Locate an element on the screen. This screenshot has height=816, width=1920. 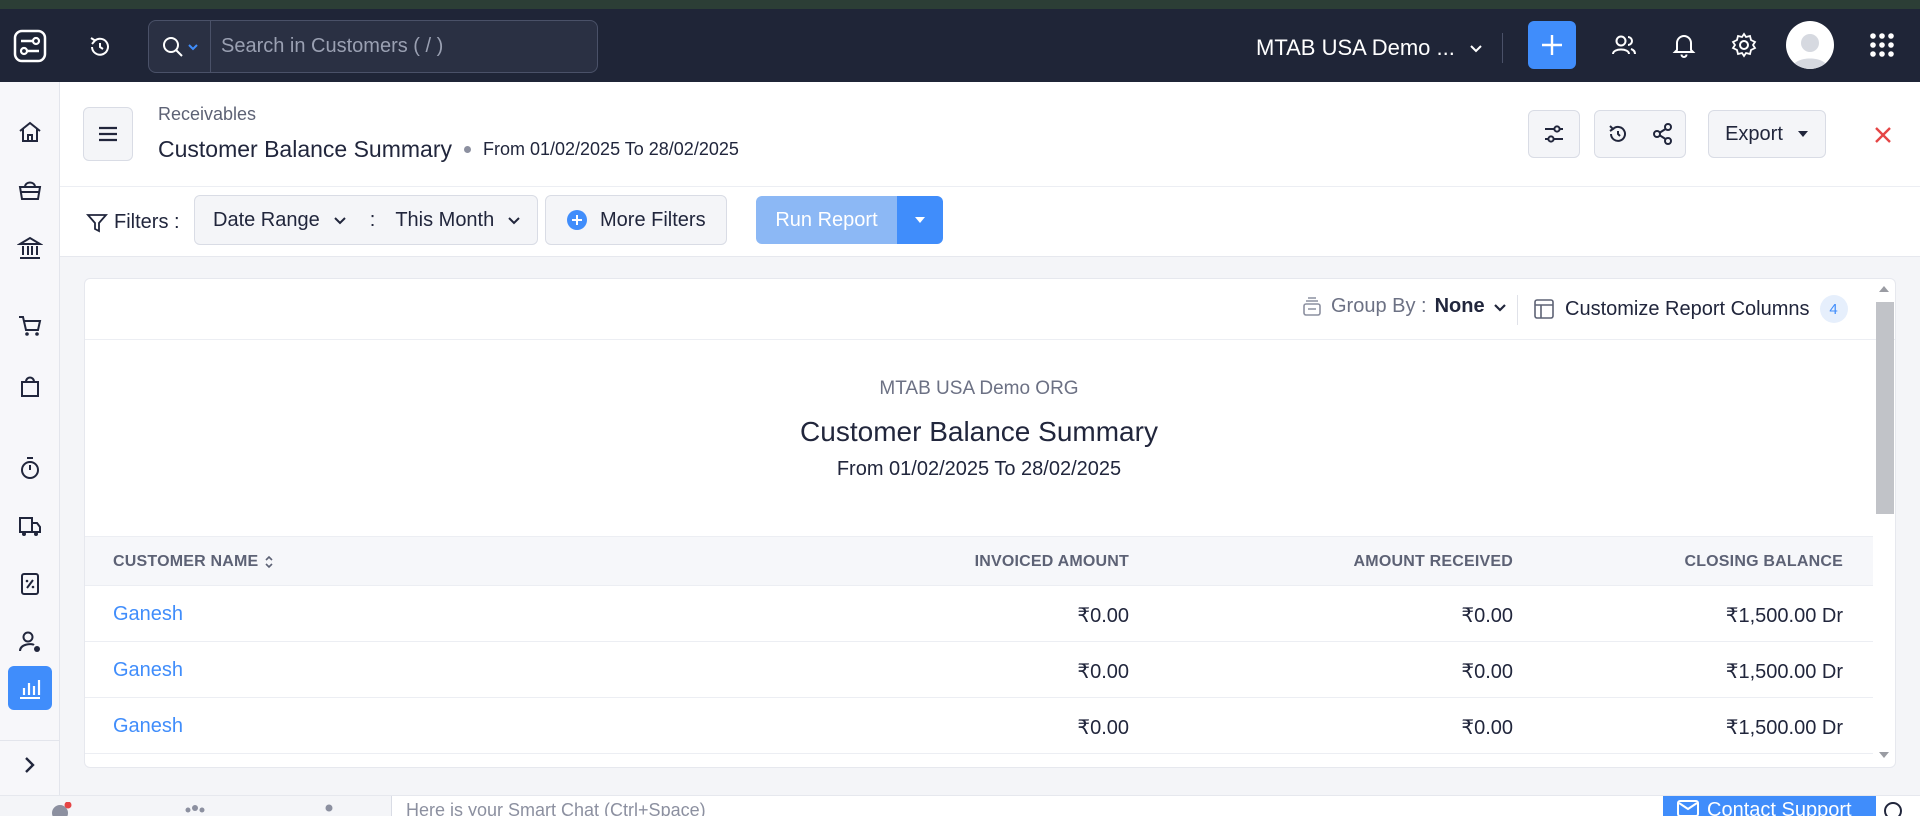
bottom-bar-shortcuts is located at coordinates (196, 806).